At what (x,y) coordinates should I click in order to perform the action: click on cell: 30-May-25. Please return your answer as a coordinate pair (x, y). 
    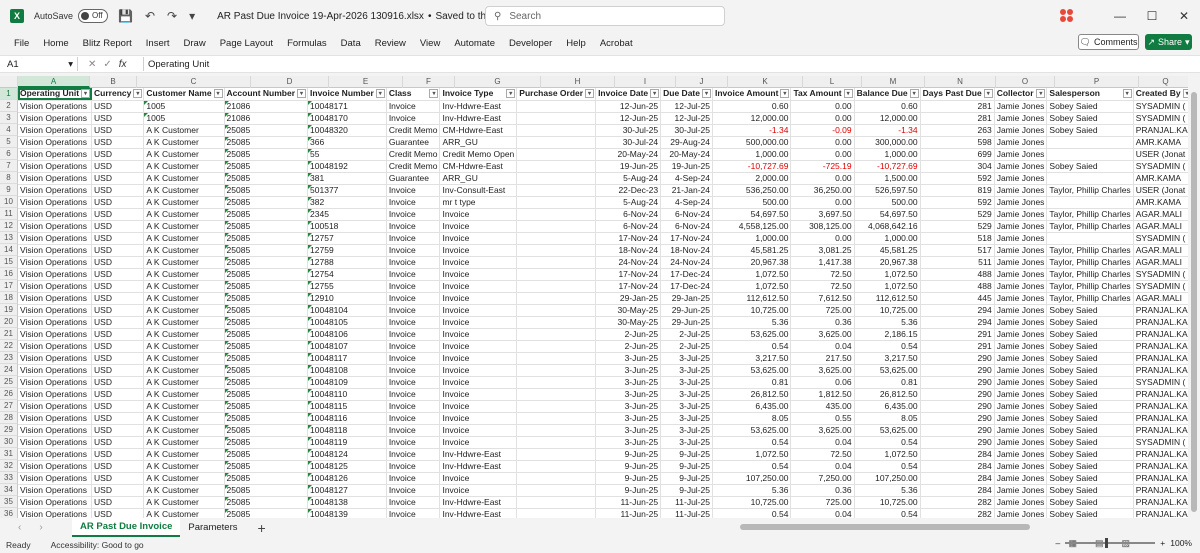
    Looking at the image, I should click on (628, 310).